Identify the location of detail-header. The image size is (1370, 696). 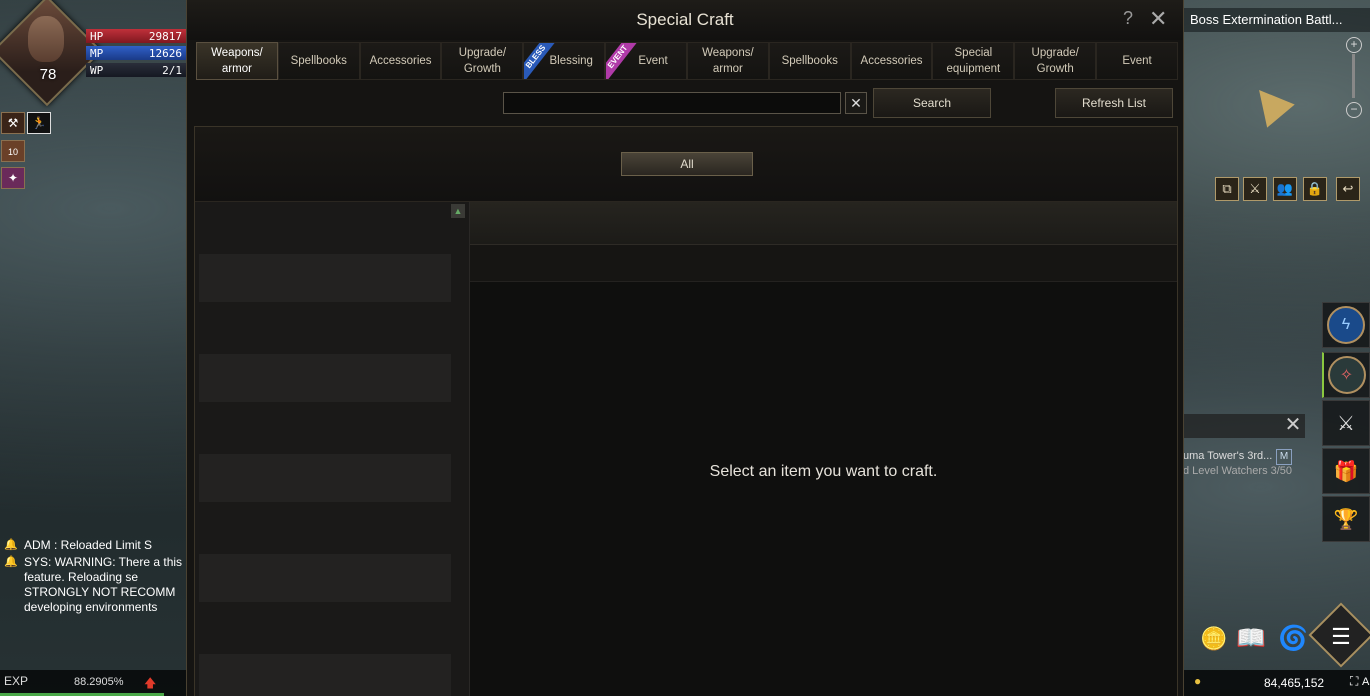
(823, 223).